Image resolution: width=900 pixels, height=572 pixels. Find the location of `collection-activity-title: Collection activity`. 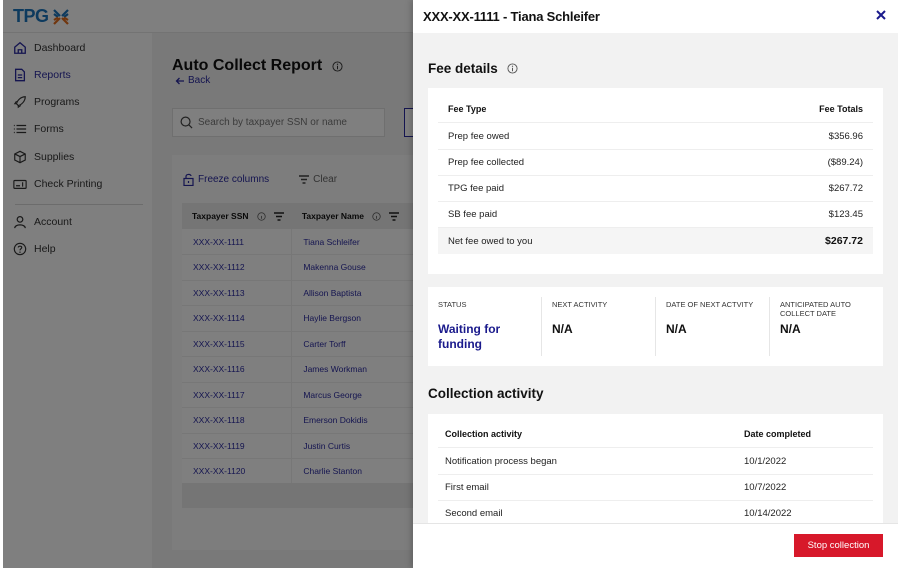

collection-activity-title: Collection activity is located at coordinates (486, 393).